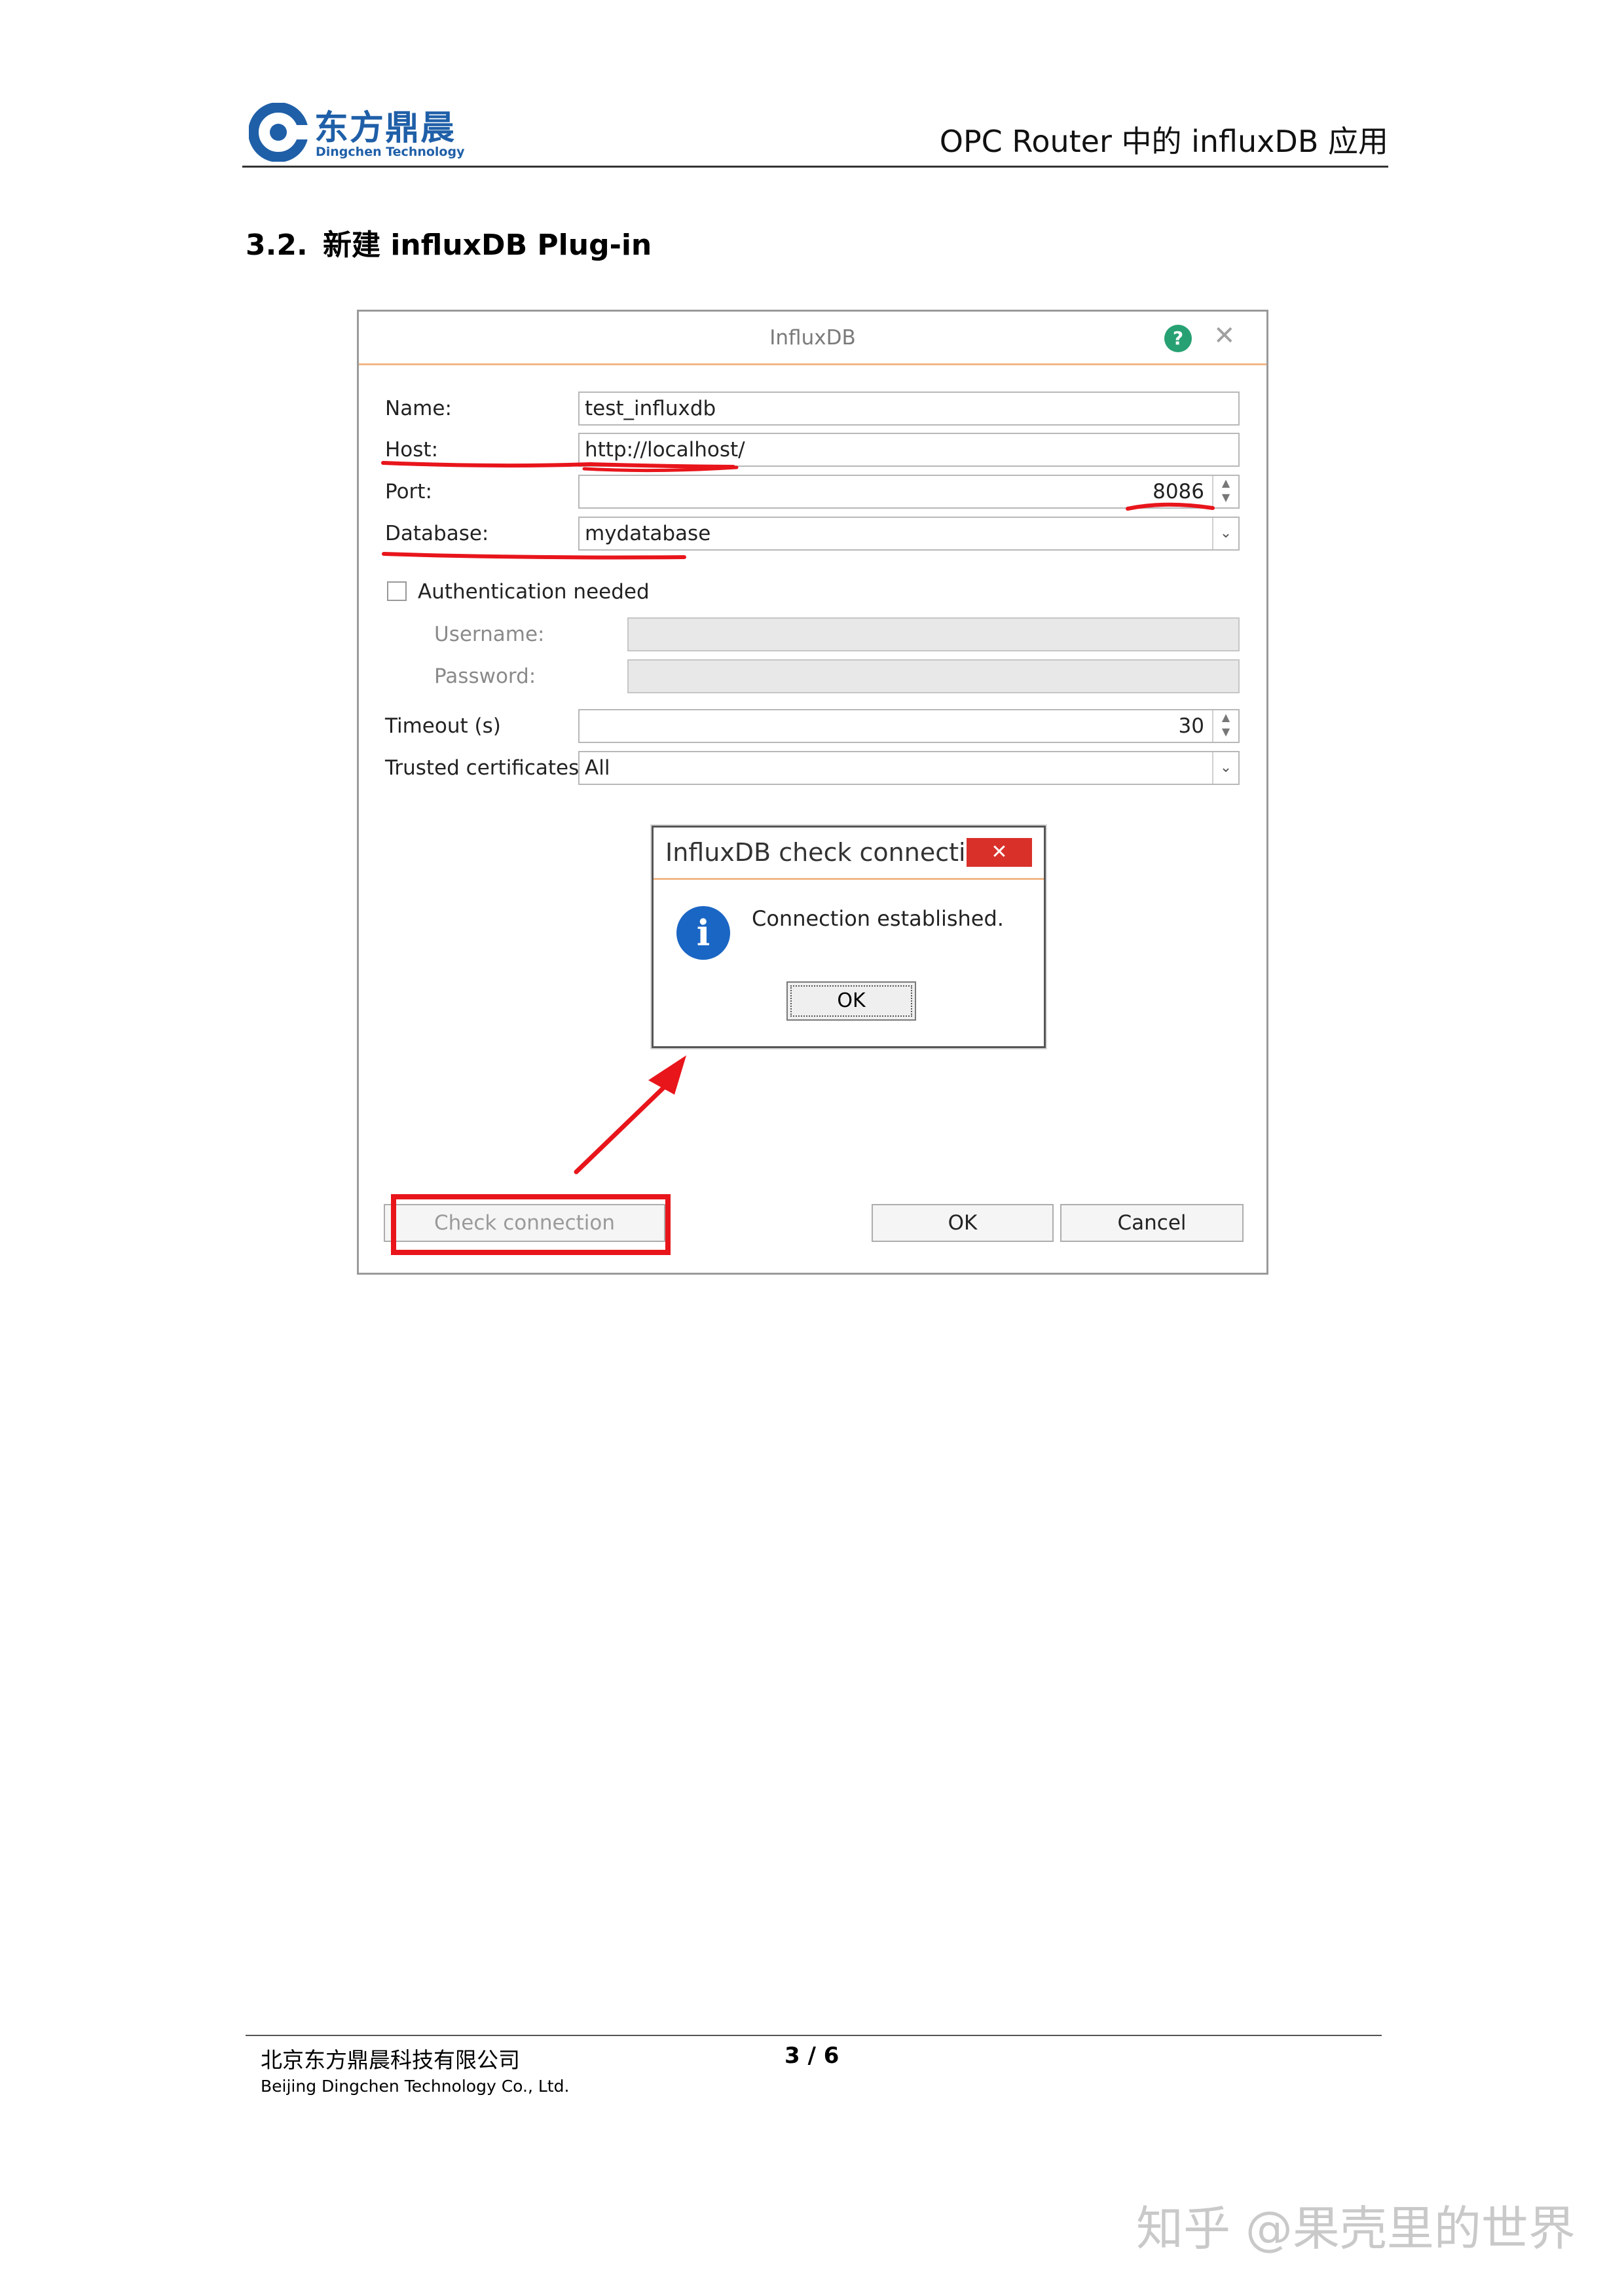 This screenshot has width=1624, height=2296. What do you see at coordinates (814, 2035) in the screenshot?
I see `footer-divider` at bounding box center [814, 2035].